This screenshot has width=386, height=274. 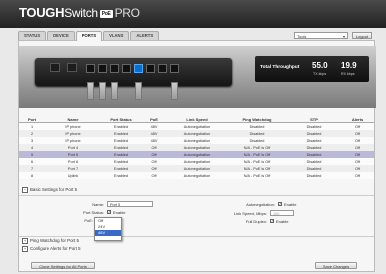 I want to click on tab-alerts: ALERTS, so click(x=145, y=35).